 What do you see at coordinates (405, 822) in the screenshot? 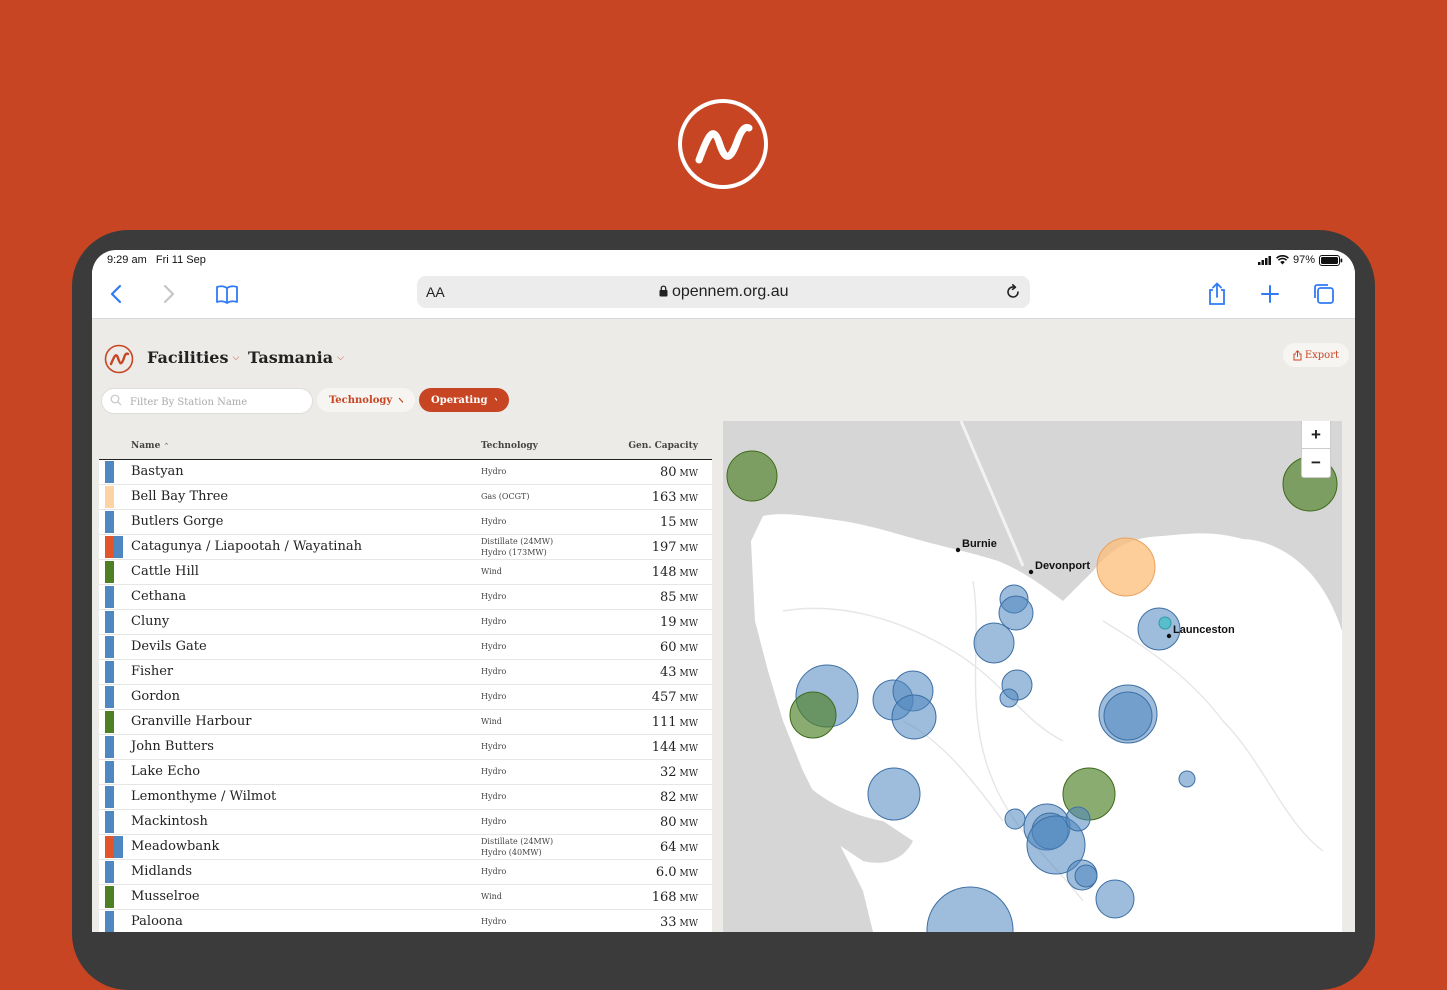
I see `table-row: Mackintosh Hydro 80 MW` at bounding box center [405, 822].